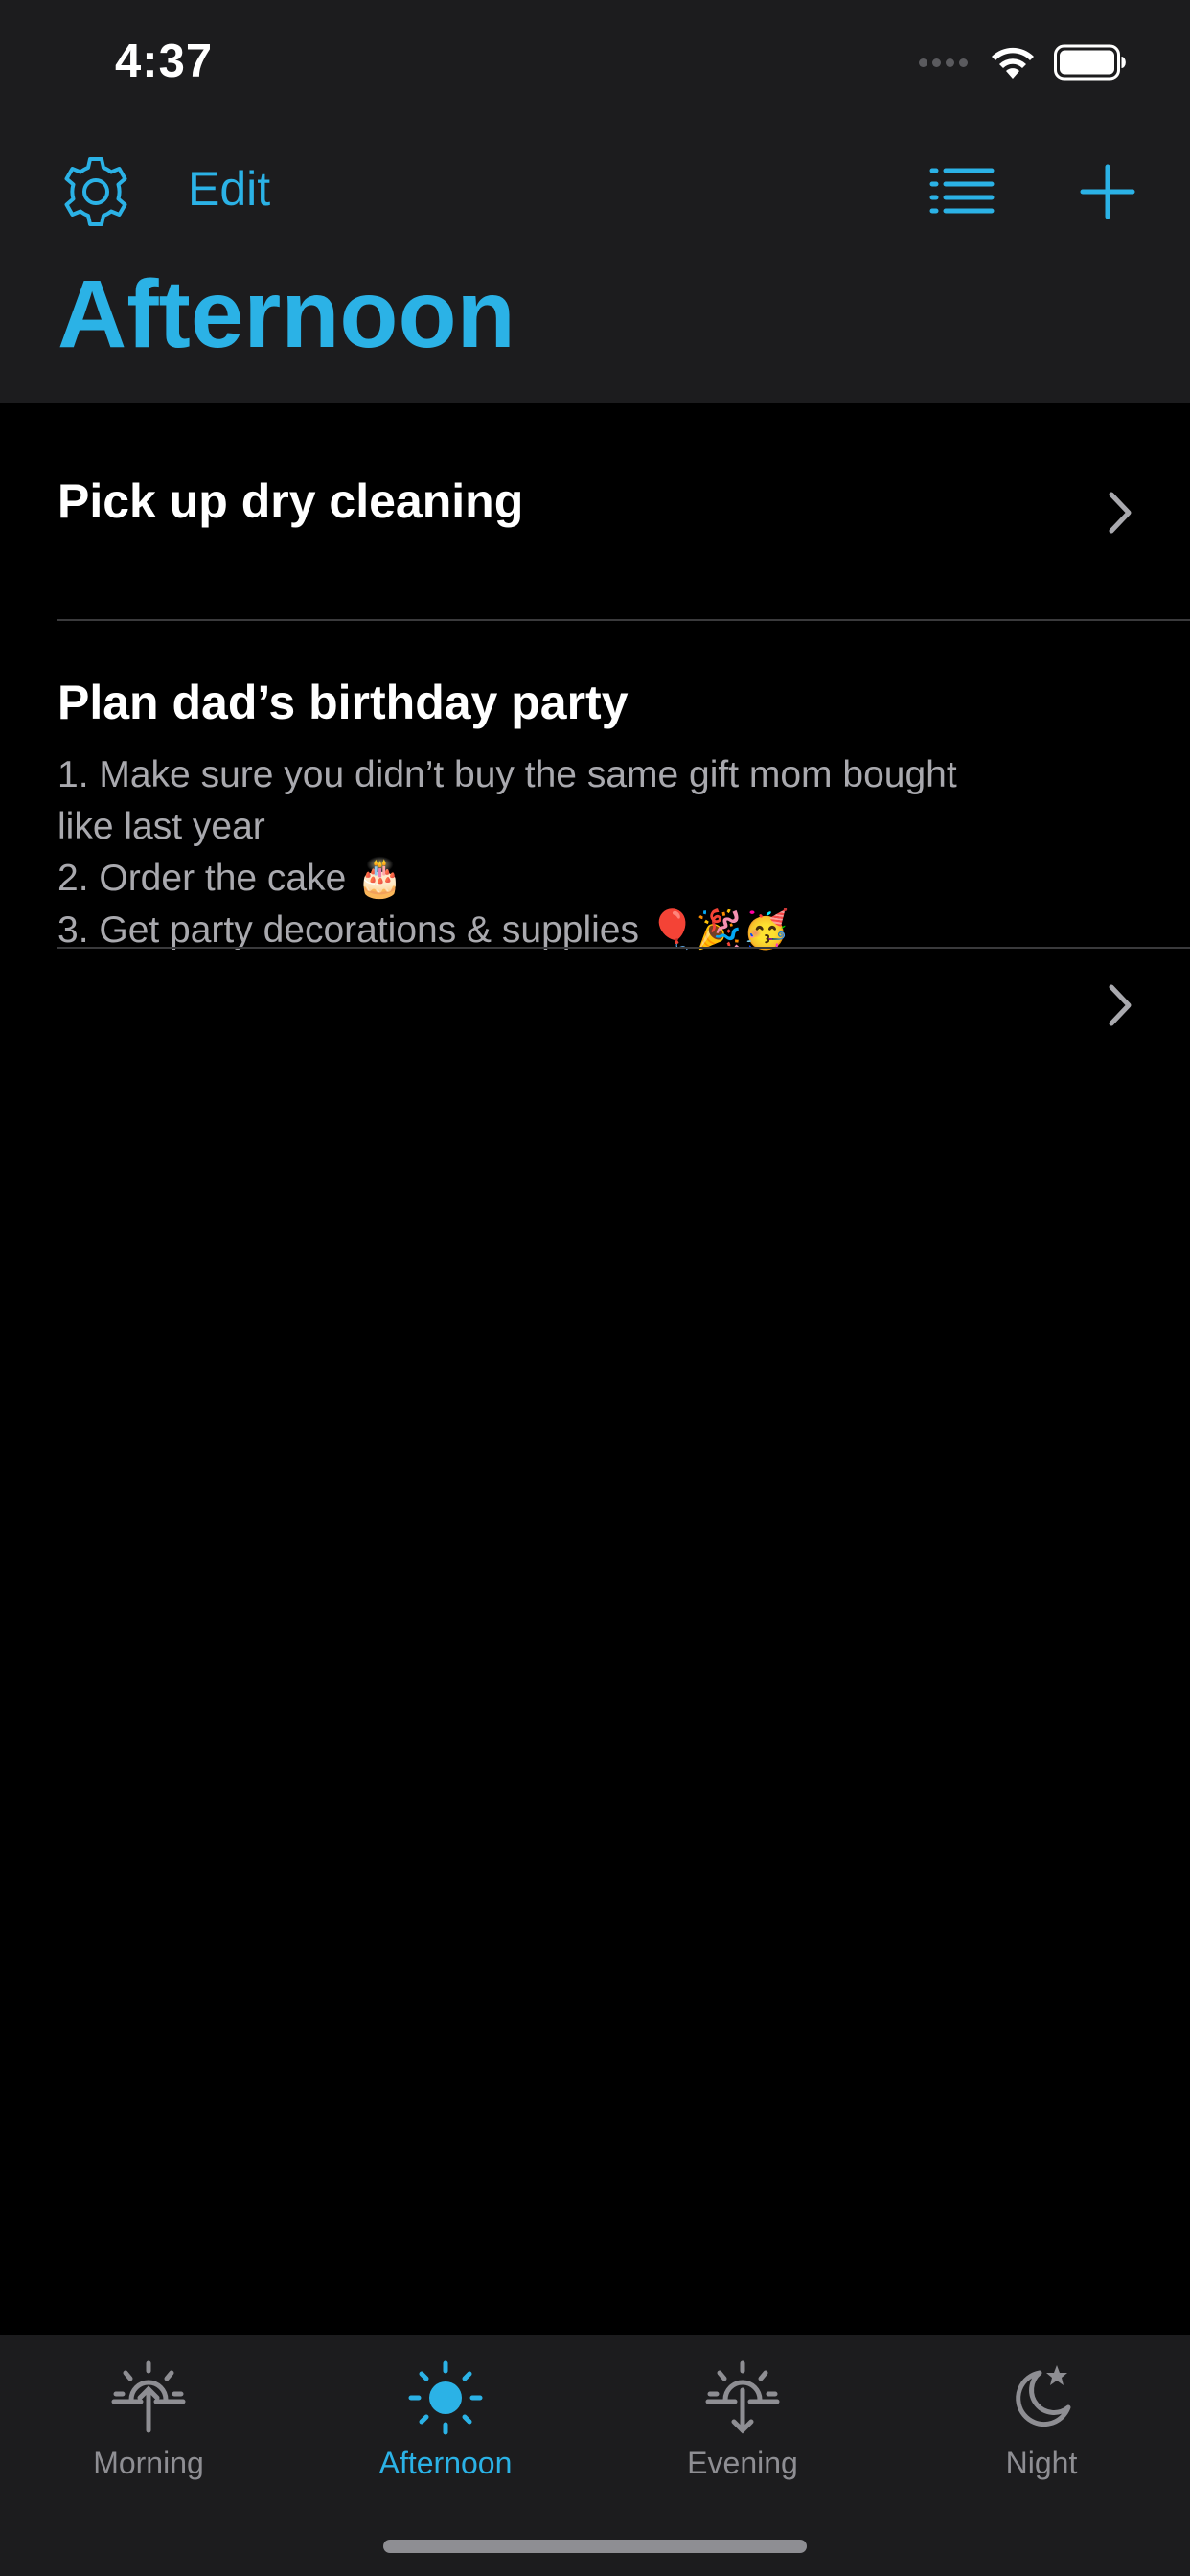  I want to click on status-time: 4:37, so click(164, 61).